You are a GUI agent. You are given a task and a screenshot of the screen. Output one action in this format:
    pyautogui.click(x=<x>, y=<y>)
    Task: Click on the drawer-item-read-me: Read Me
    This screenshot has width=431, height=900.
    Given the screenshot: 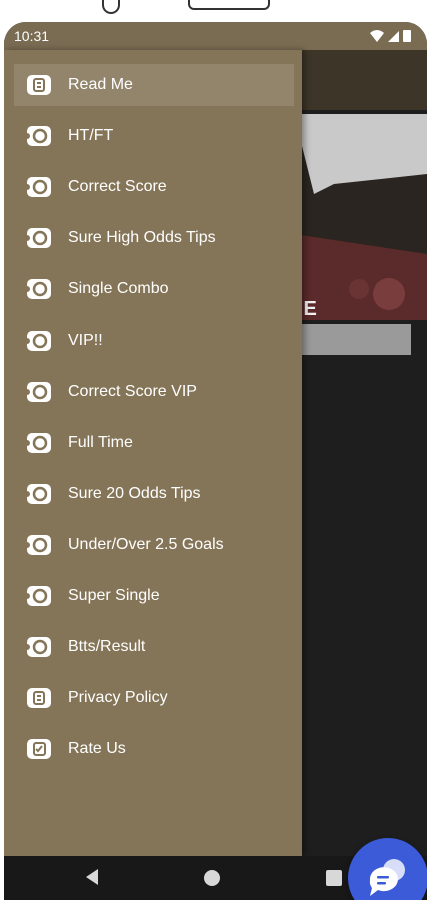 What is the action you would take?
    pyautogui.click(x=154, y=85)
    